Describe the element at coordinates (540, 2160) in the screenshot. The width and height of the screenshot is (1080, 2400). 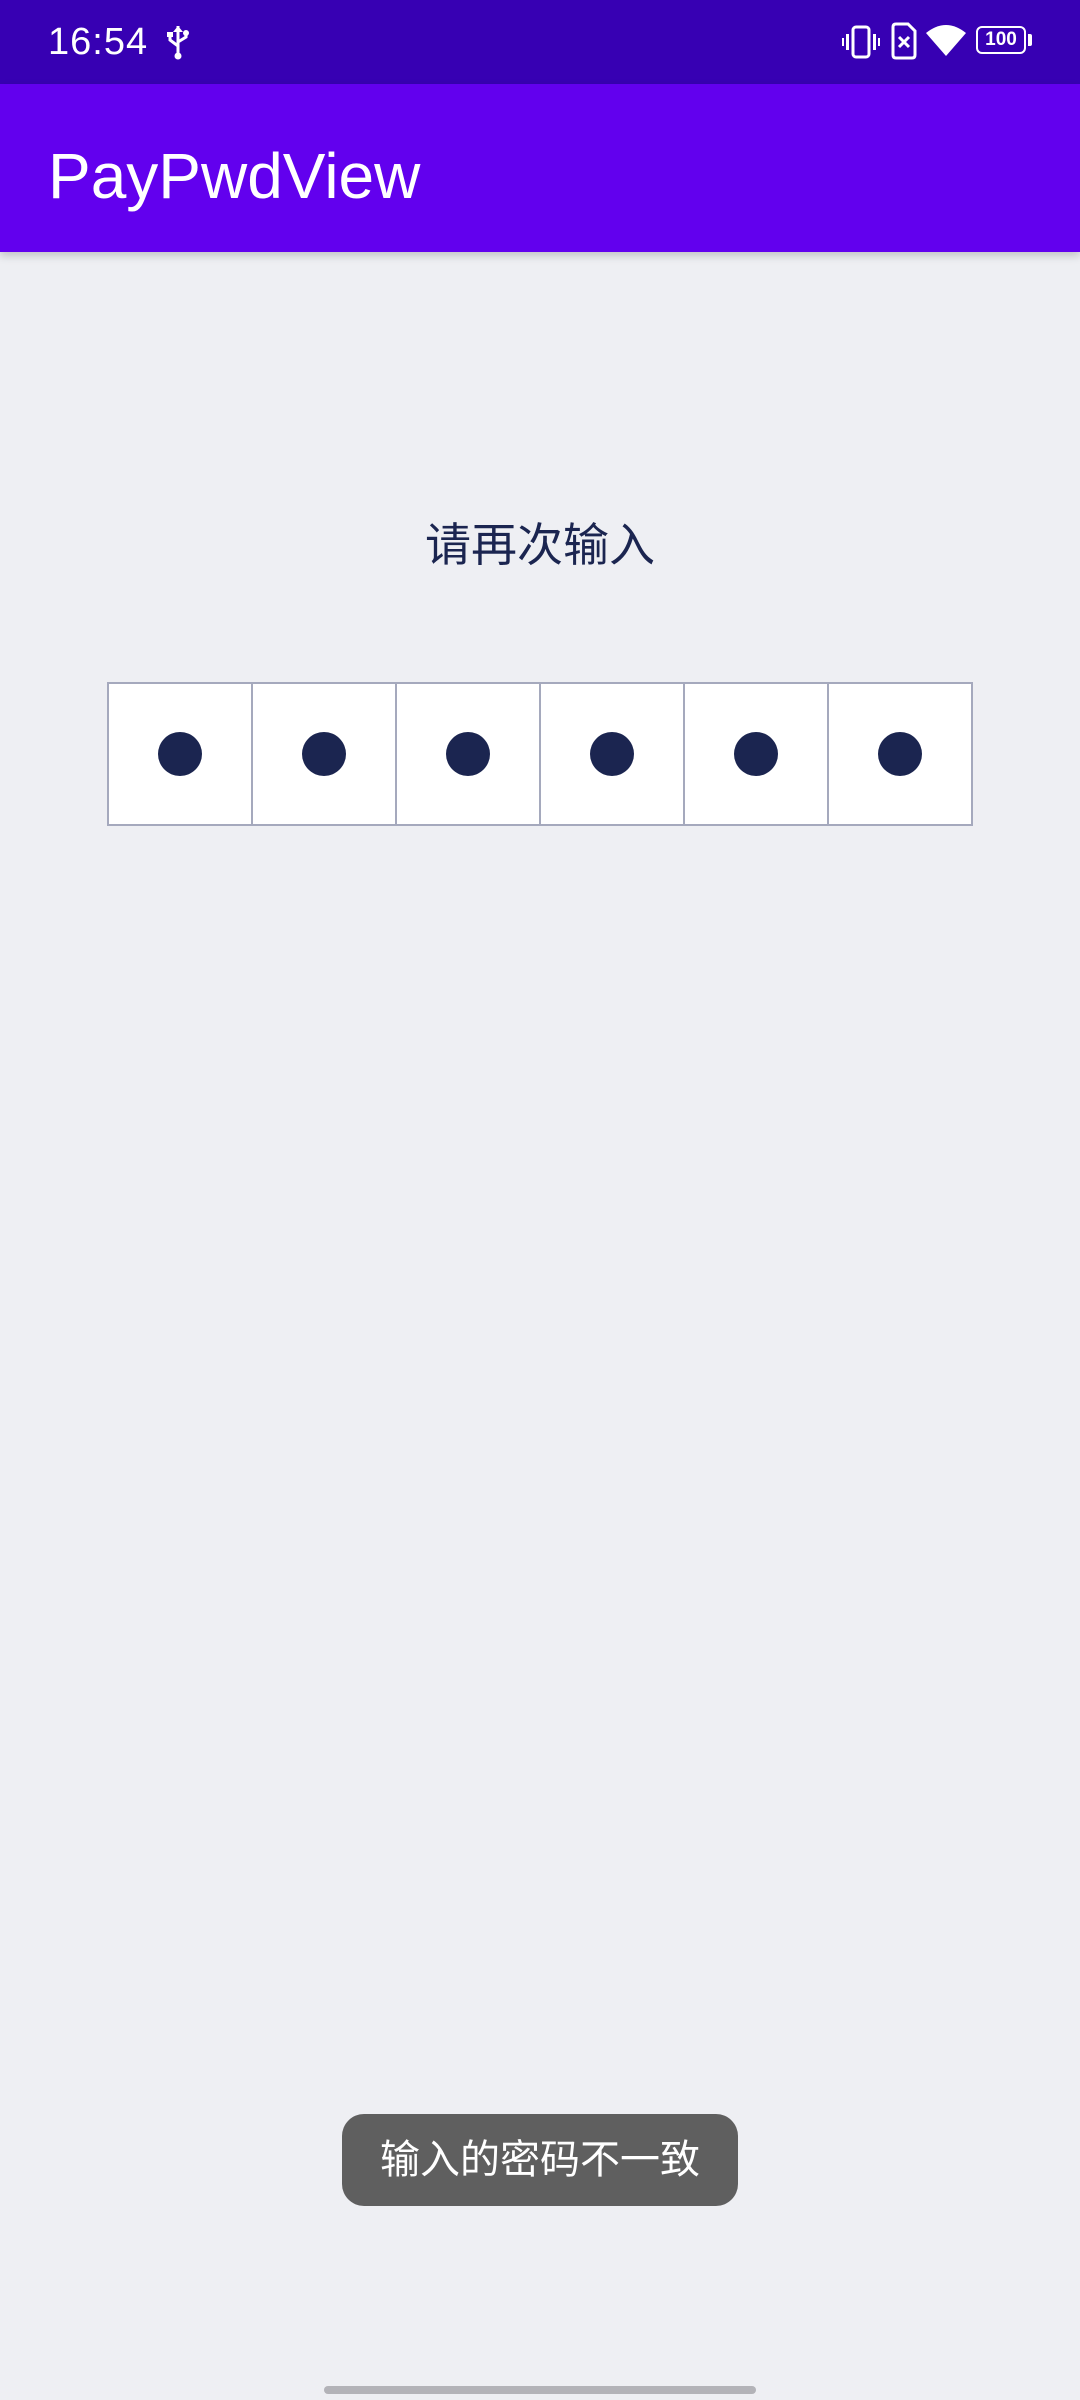
I see `toast-message: 输入的密码不一致` at that location.